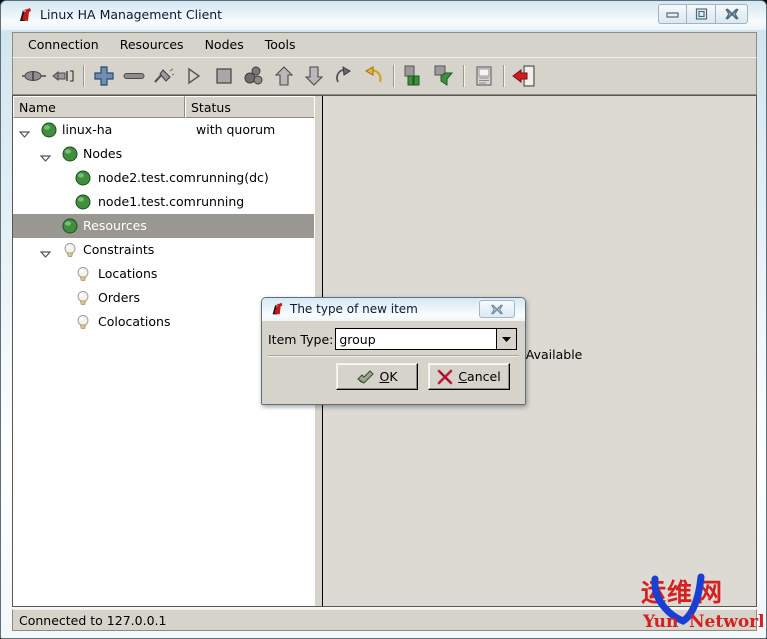 The width and height of the screenshot is (767, 639). Describe the element at coordinates (414, 76) in the screenshot. I see `standby-node-icon` at that location.